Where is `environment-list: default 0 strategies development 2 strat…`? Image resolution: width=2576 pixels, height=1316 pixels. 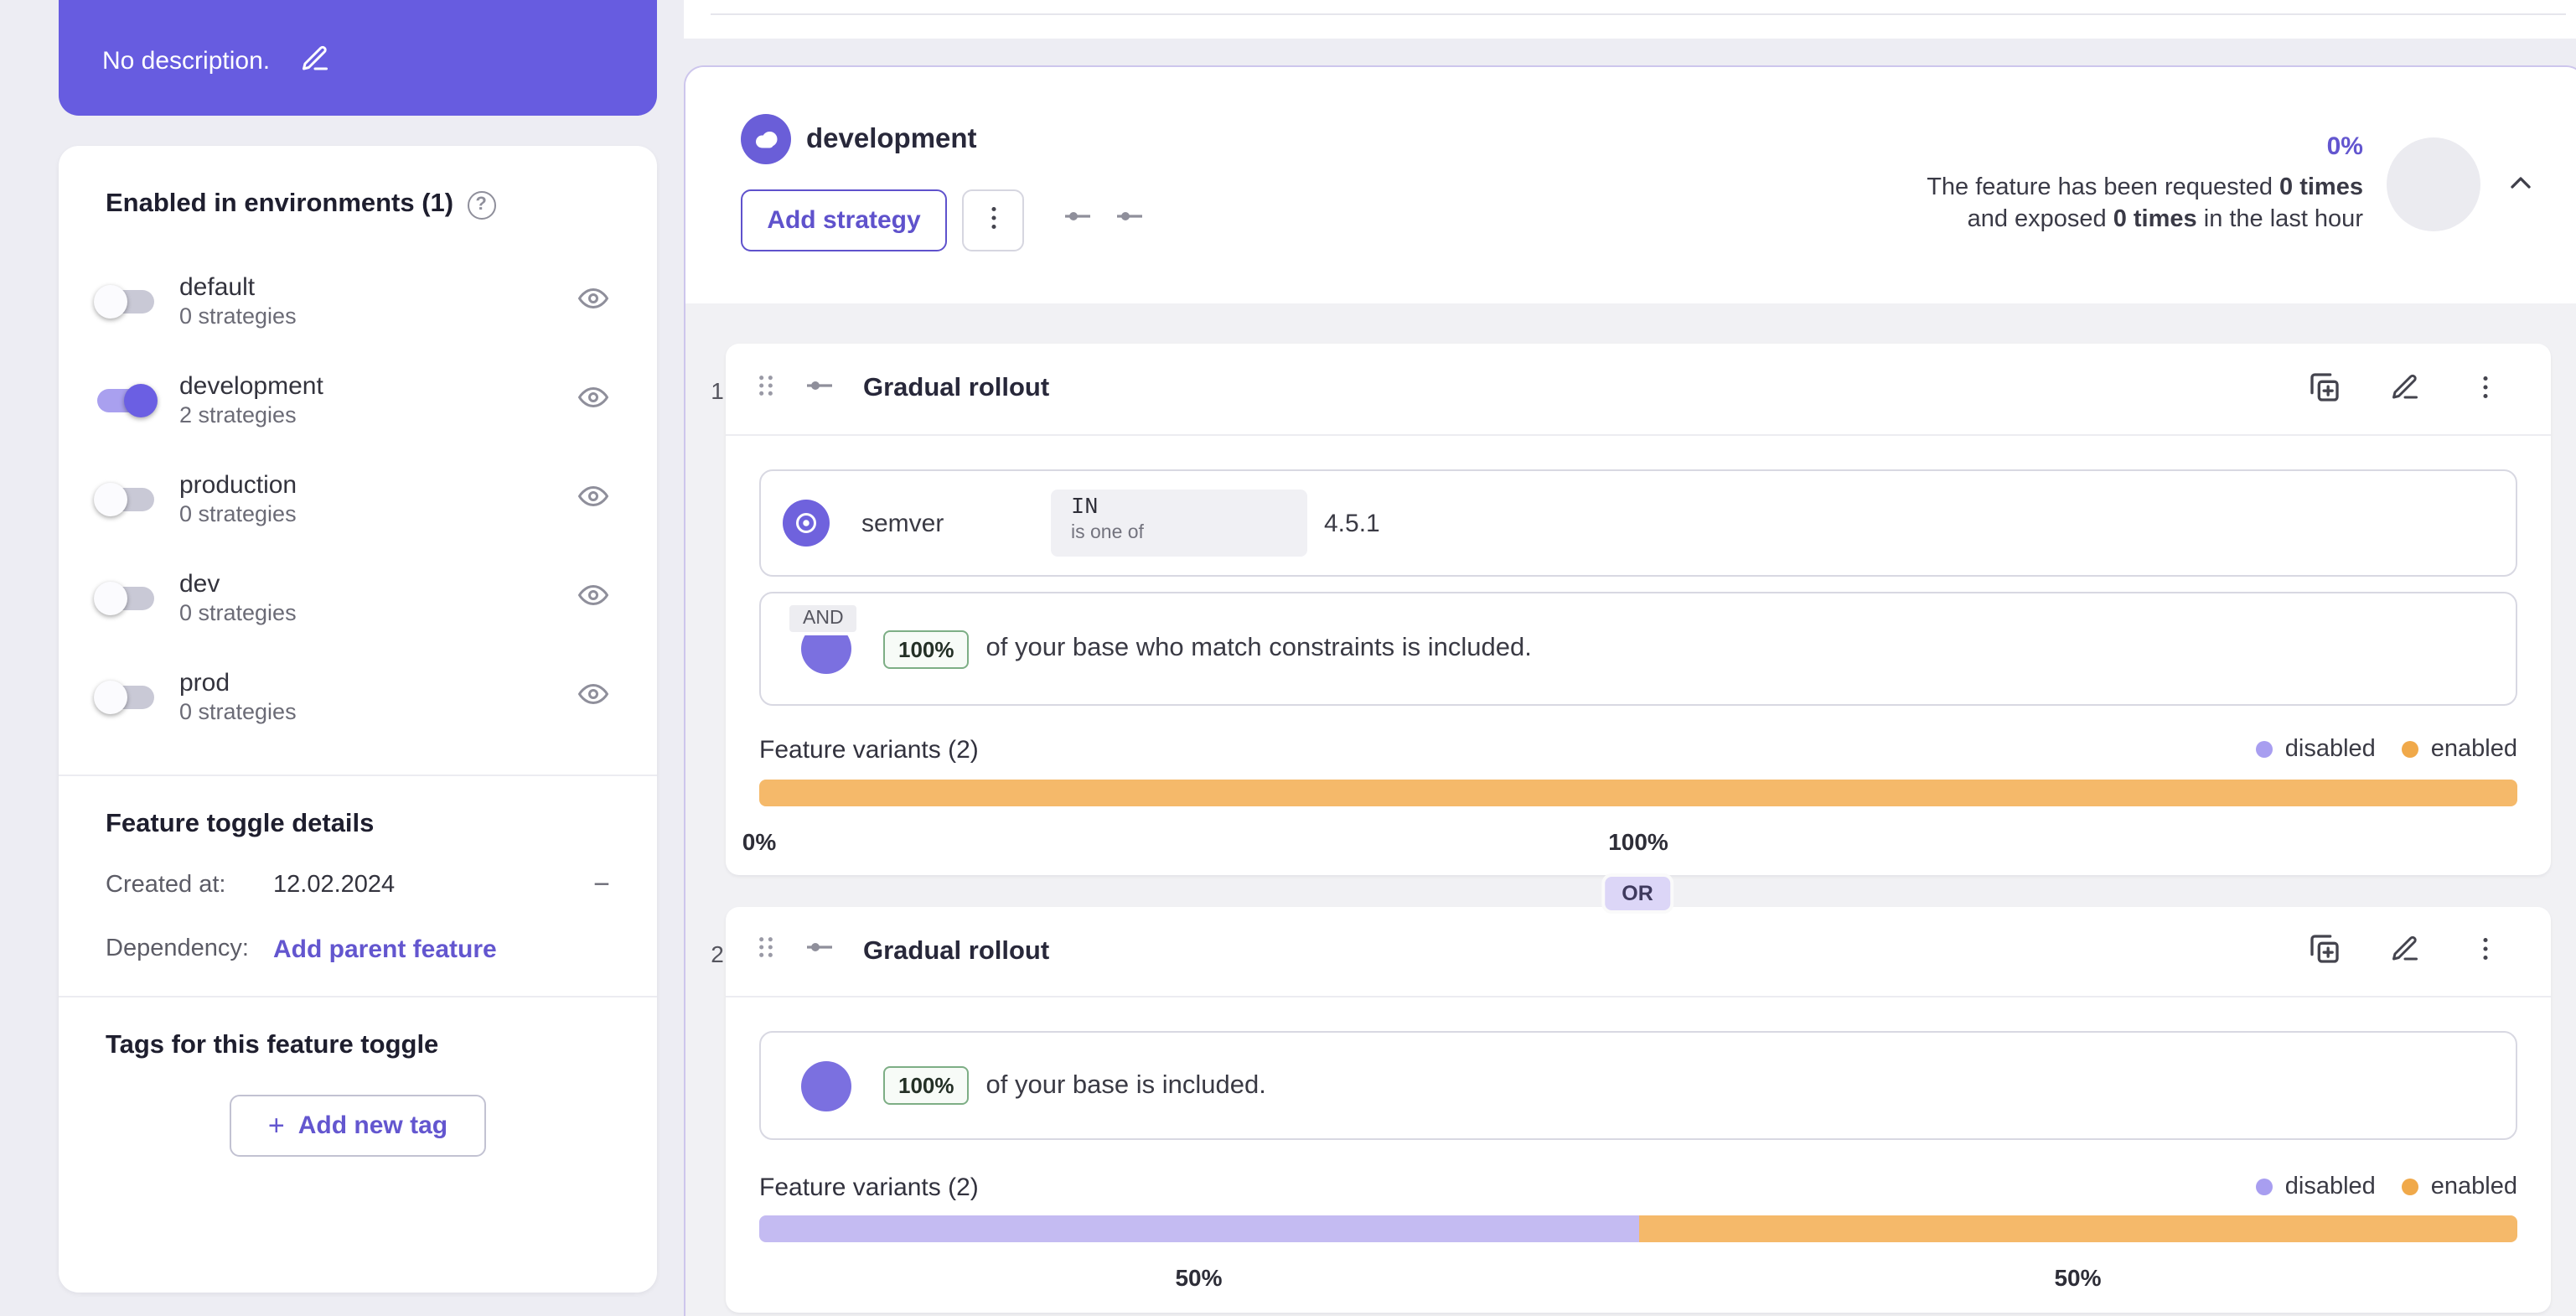
environment-list: default 0 strategies development 2 strat… is located at coordinates (358, 488).